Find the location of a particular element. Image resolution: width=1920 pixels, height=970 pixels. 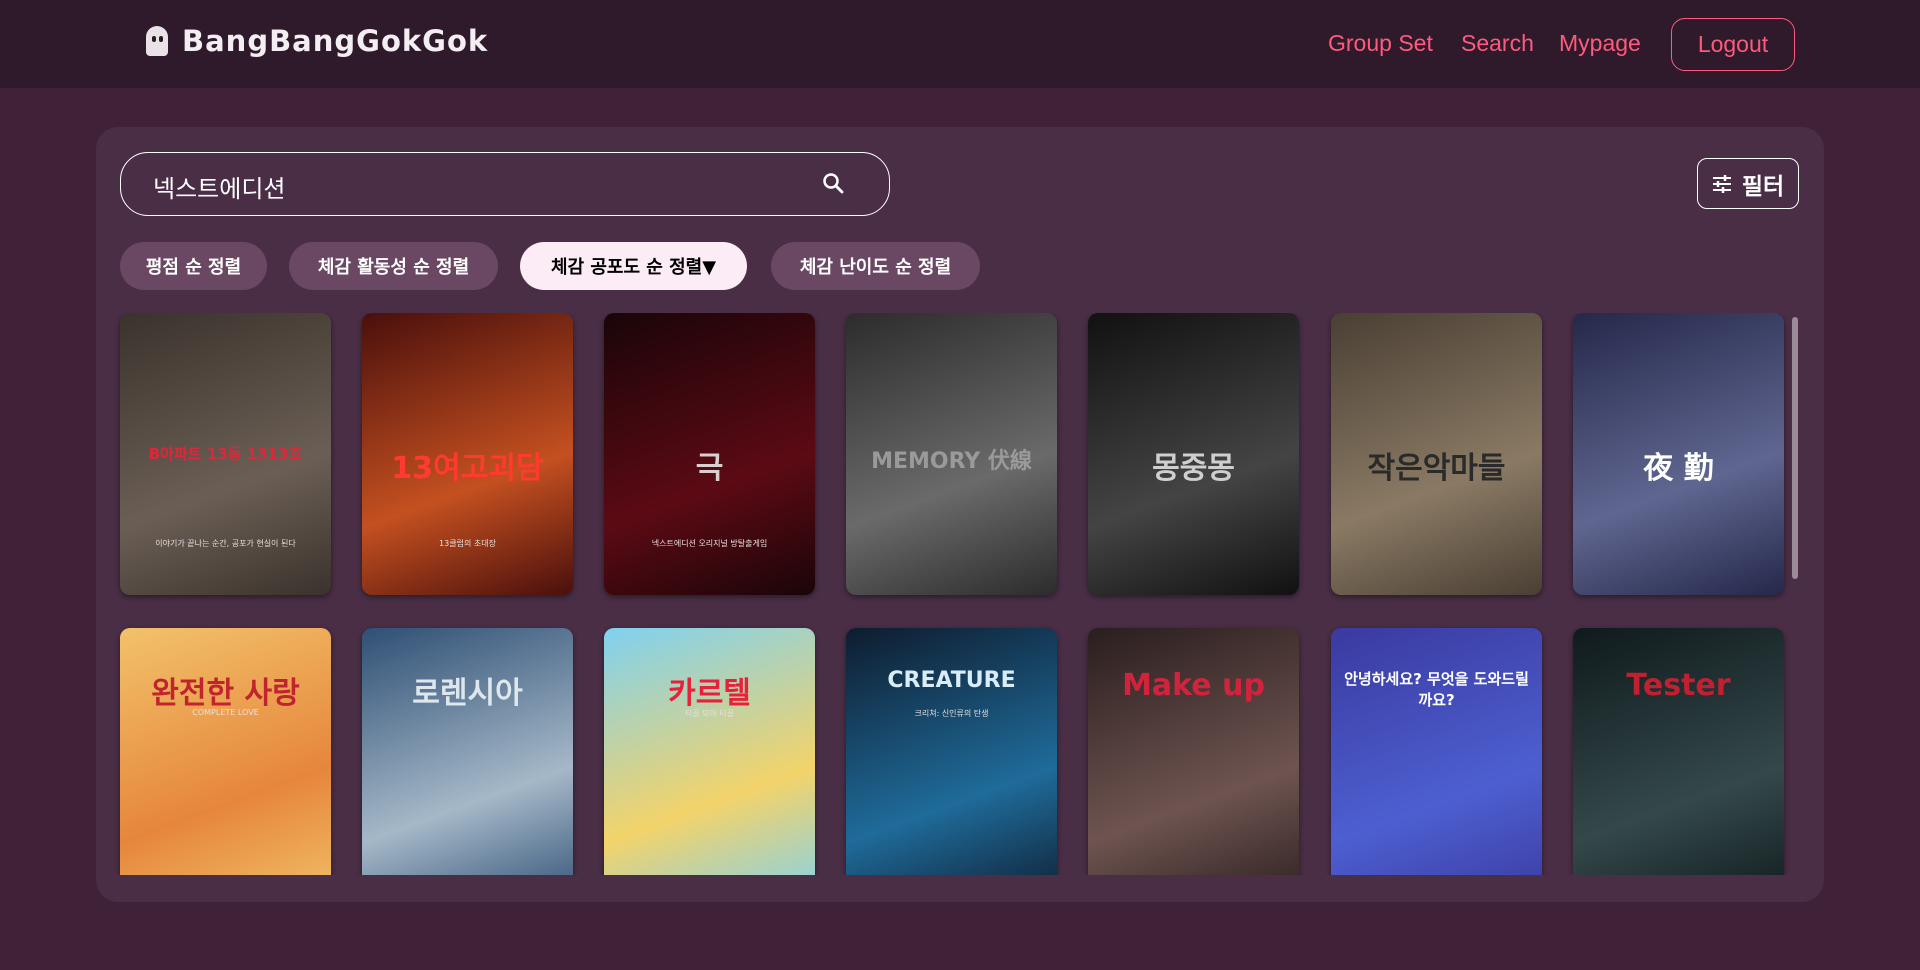

theme-poster-card: 몽중몽 is located at coordinates (1193, 454).